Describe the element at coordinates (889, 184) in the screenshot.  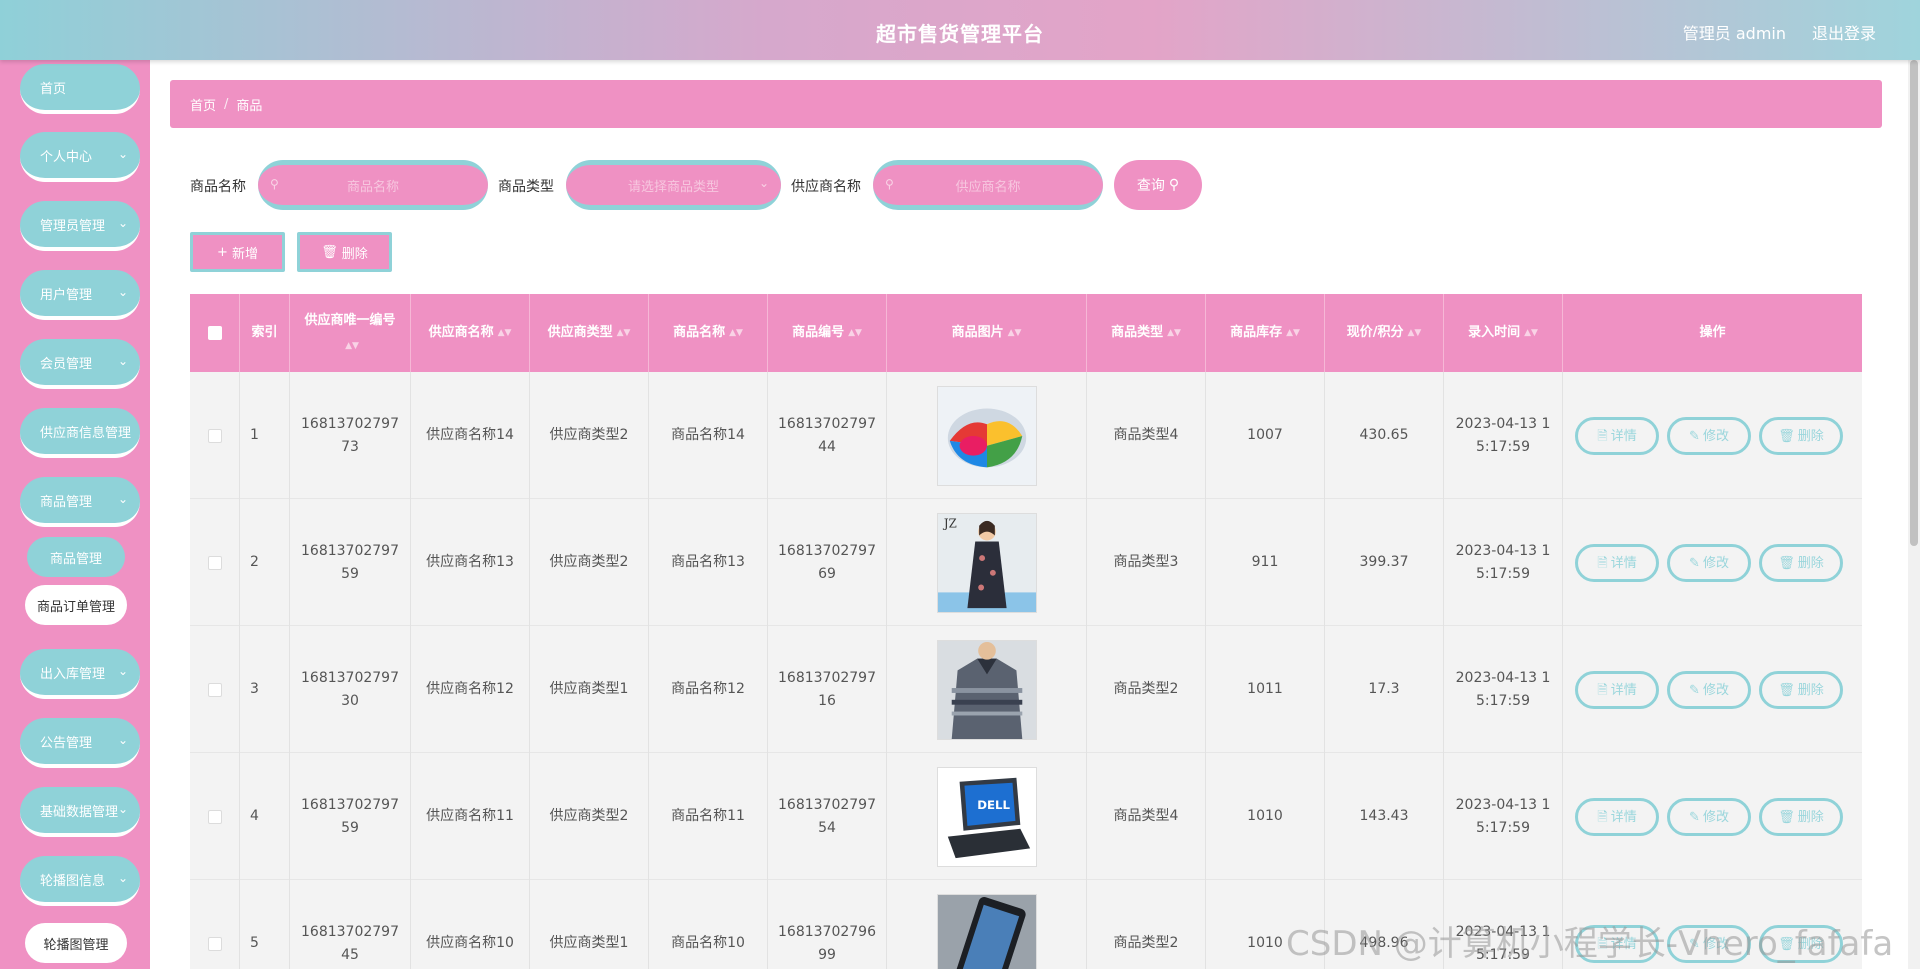
I see `search-icon: ⚲` at that location.